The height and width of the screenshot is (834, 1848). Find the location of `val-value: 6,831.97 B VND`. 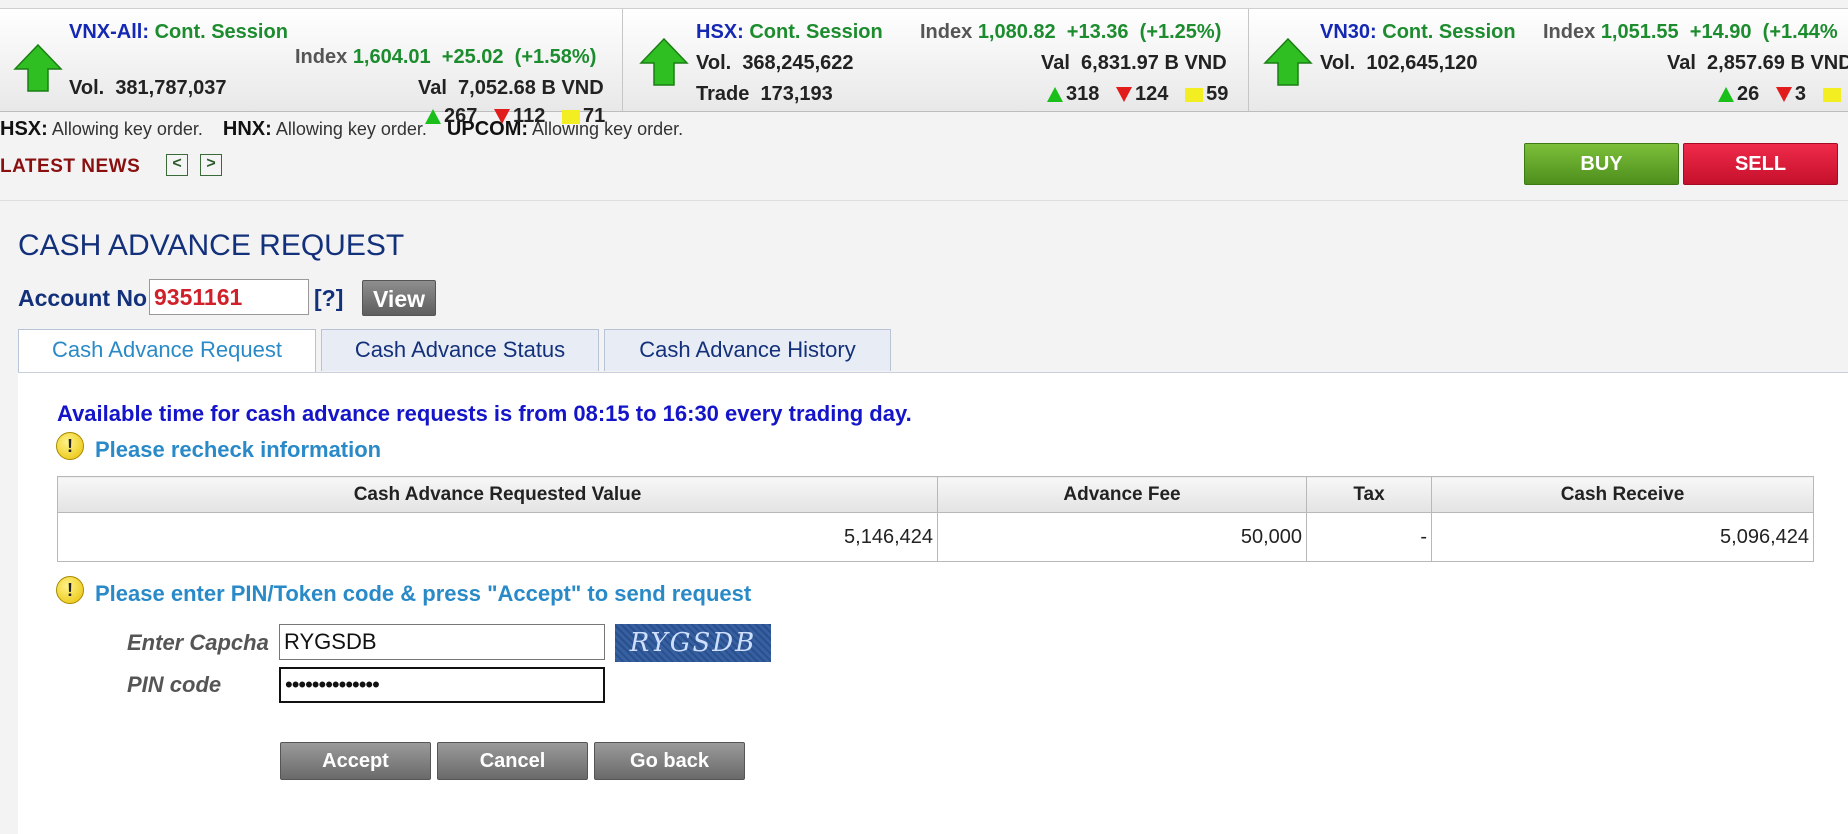

val-value: 6,831.97 B VND is located at coordinates (1154, 63).